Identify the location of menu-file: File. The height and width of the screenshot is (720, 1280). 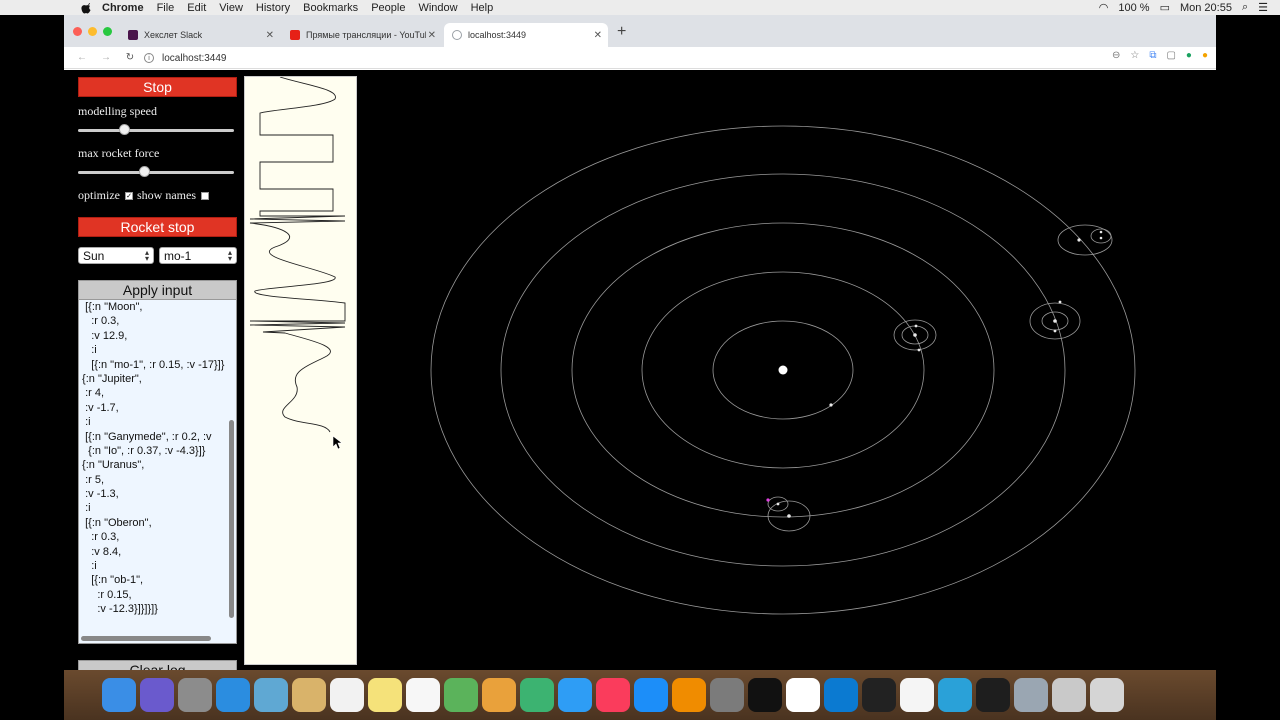
(166, 8).